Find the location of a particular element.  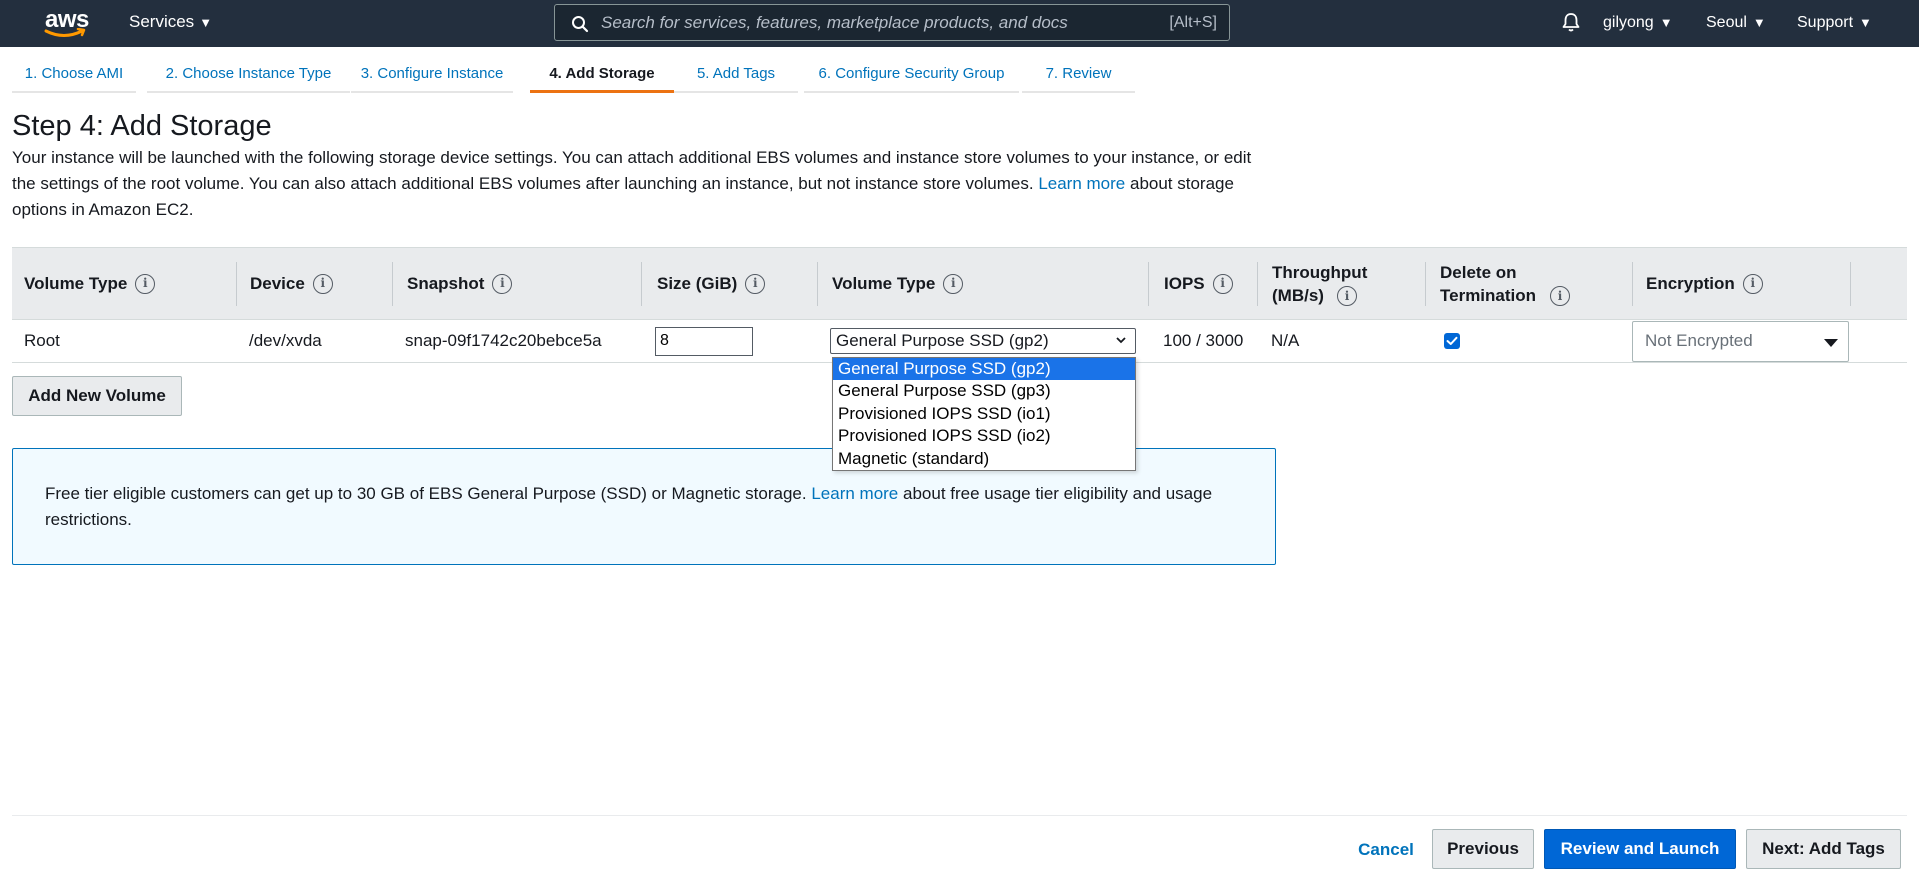

page-title: Step 4: Add Storage is located at coordinates (142, 126).